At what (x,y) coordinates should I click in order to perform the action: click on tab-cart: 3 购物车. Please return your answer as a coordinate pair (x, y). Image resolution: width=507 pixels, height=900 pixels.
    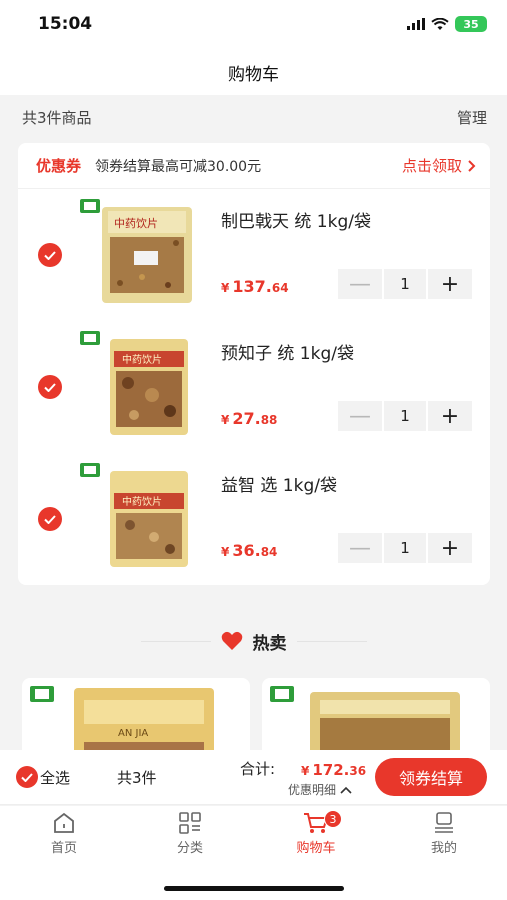
    Looking at the image, I should click on (316, 833).